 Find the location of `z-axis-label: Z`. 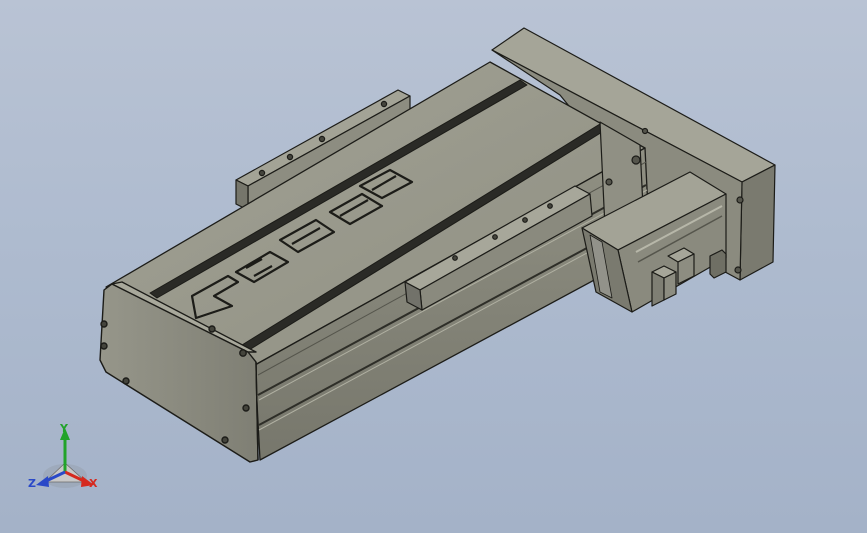

z-axis-label: Z is located at coordinates (32, 483).